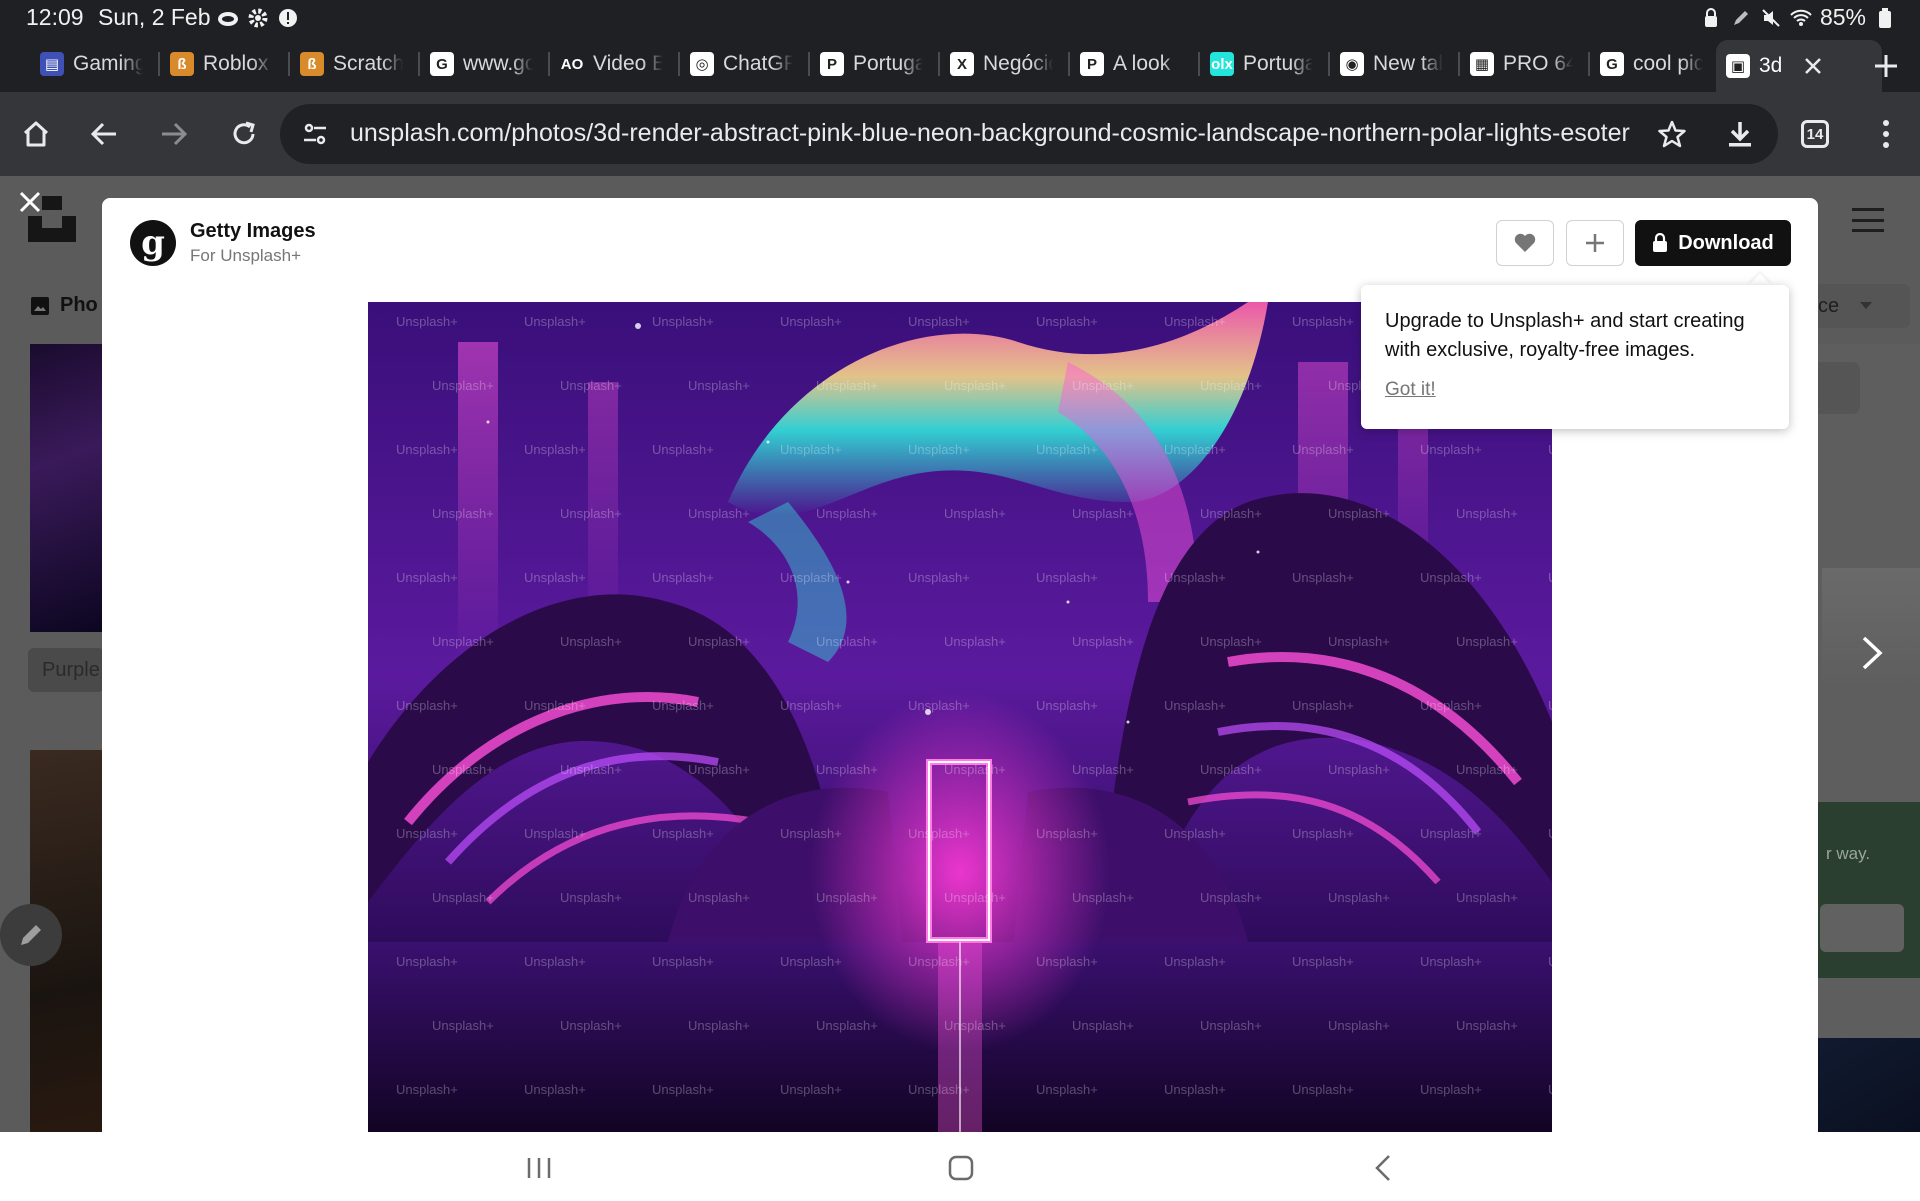  I want to click on tab-8: X Negócios, so click(1005, 64).